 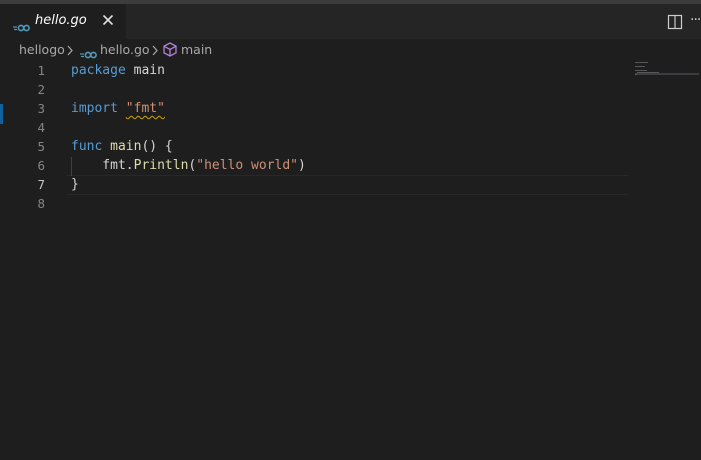 What do you see at coordinates (87, 146) in the screenshot?
I see `code-token: func` at bounding box center [87, 146].